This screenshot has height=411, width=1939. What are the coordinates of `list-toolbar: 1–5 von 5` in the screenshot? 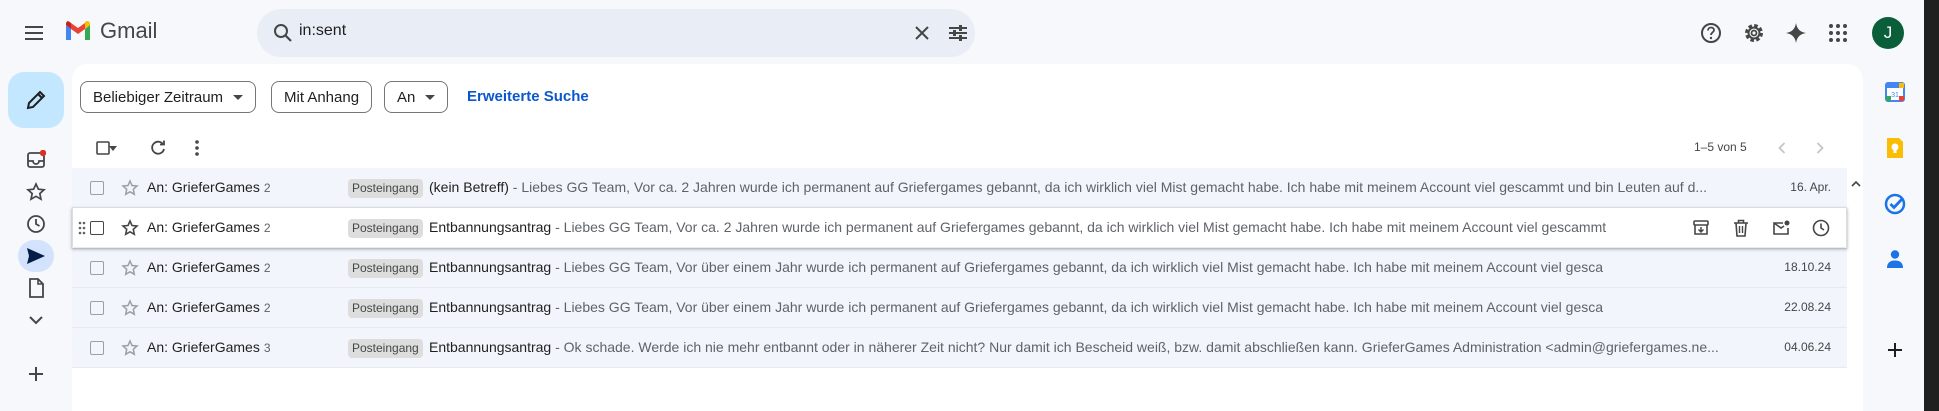 It's located at (967, 148).